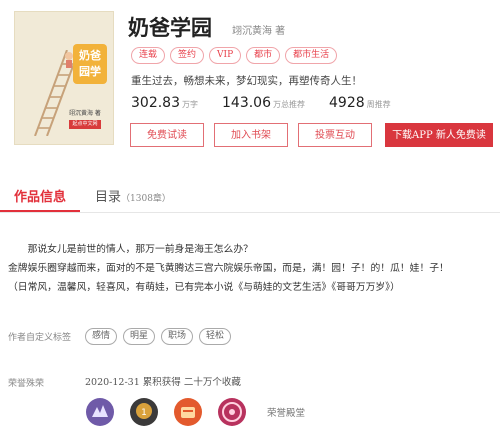 The width and height of the screenshot is (500, 439). What do you see at coordinates (250, 199) in the screenshot?
I see `tab-bar: 作品信息 目录（1308章）` at bounding box center [250, 199].